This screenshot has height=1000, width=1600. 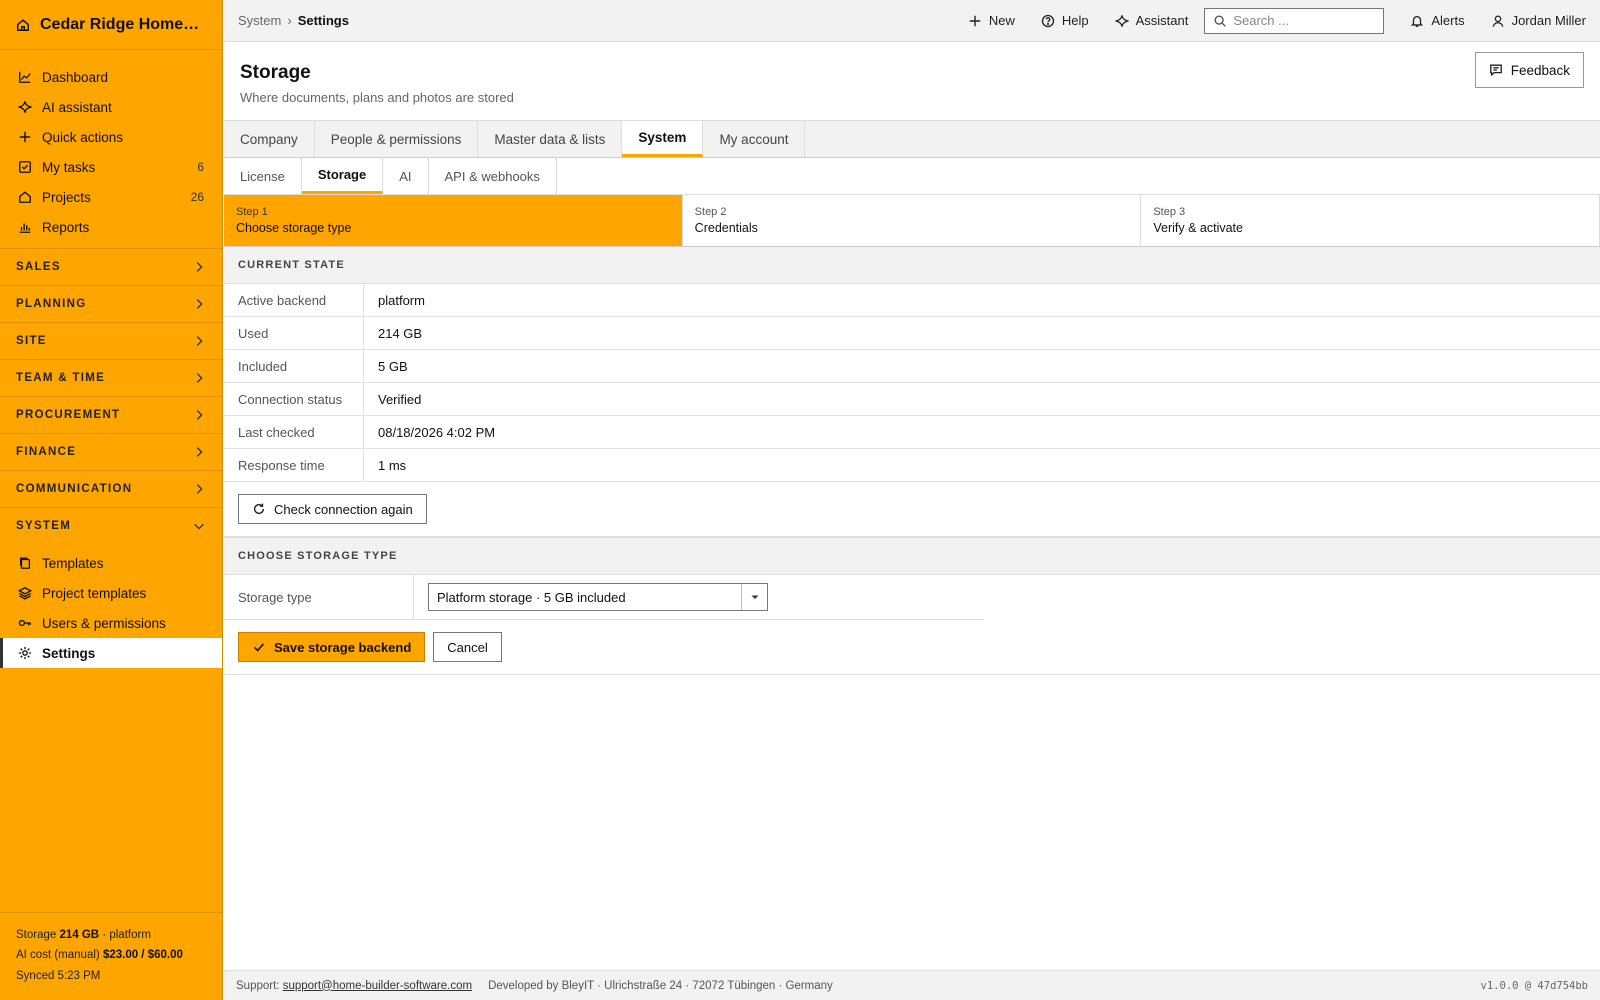 I want to click on step-choose-storage-type: Step 1 Choose storage type, so click(x=453, y=220).